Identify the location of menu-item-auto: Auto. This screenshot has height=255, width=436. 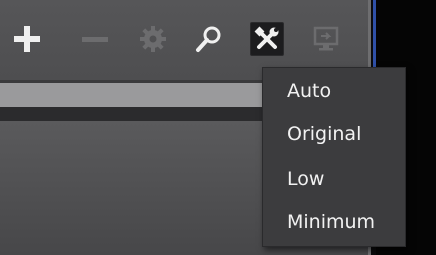
(309, 91).